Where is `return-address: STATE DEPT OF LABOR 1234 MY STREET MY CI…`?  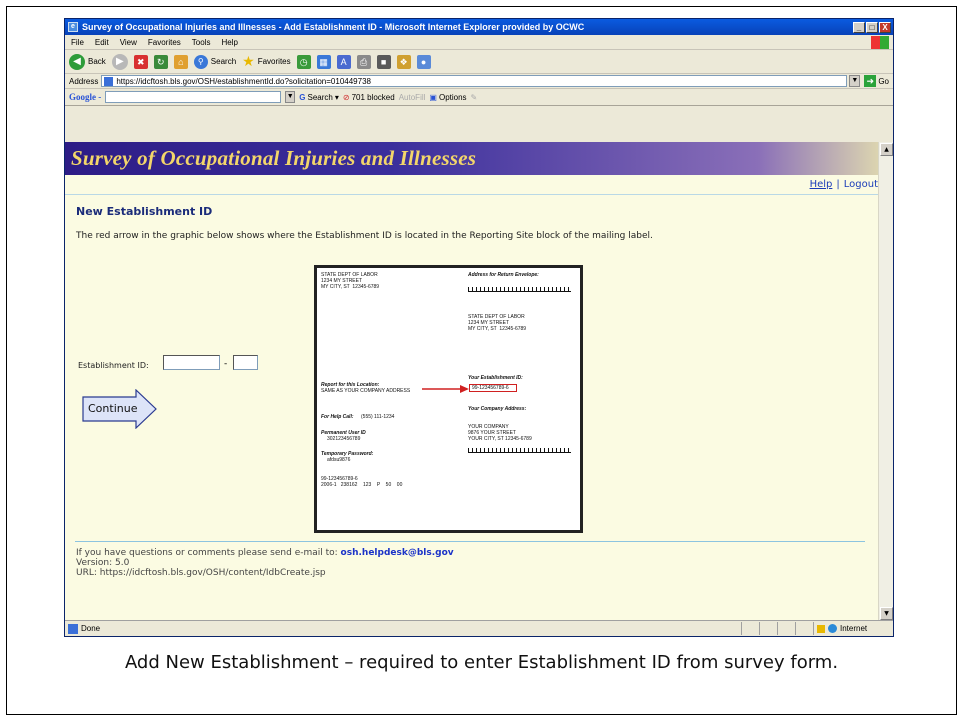
return-address: STATE DEPT OF LABOR 1234 MY STREET MY CI… is located at coordinates (497, 323).